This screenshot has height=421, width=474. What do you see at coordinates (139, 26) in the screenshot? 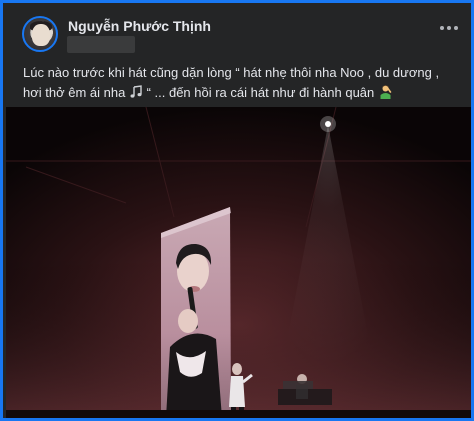
I see `author-name: Nguyễn Phước Thịnh` at bounding box center [139, 26].